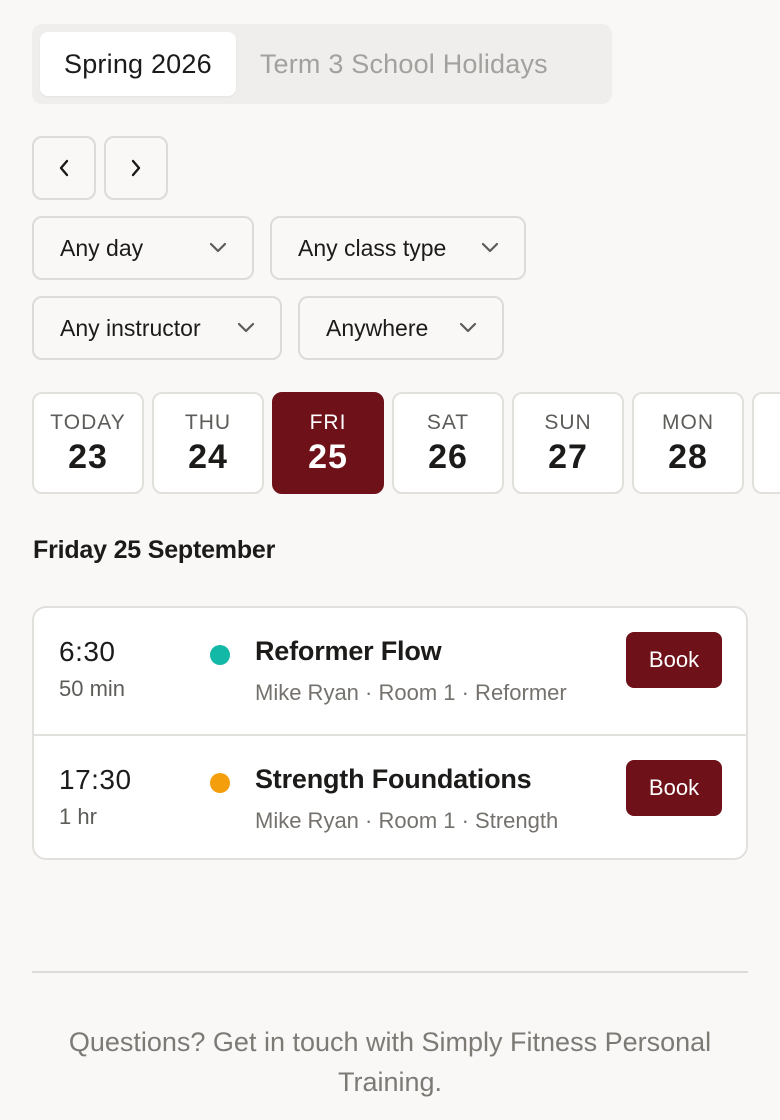  I want to click on tab-spring-2026: Spring 2026, so click(138, 64).